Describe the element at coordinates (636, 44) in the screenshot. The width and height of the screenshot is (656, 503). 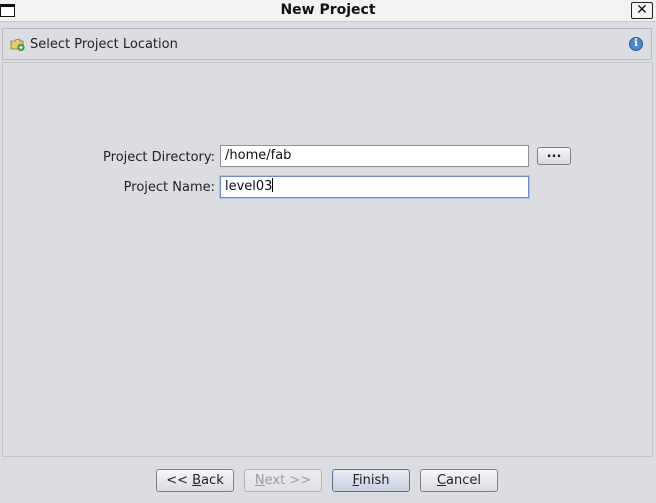
I see `info-icon: i` at that location.